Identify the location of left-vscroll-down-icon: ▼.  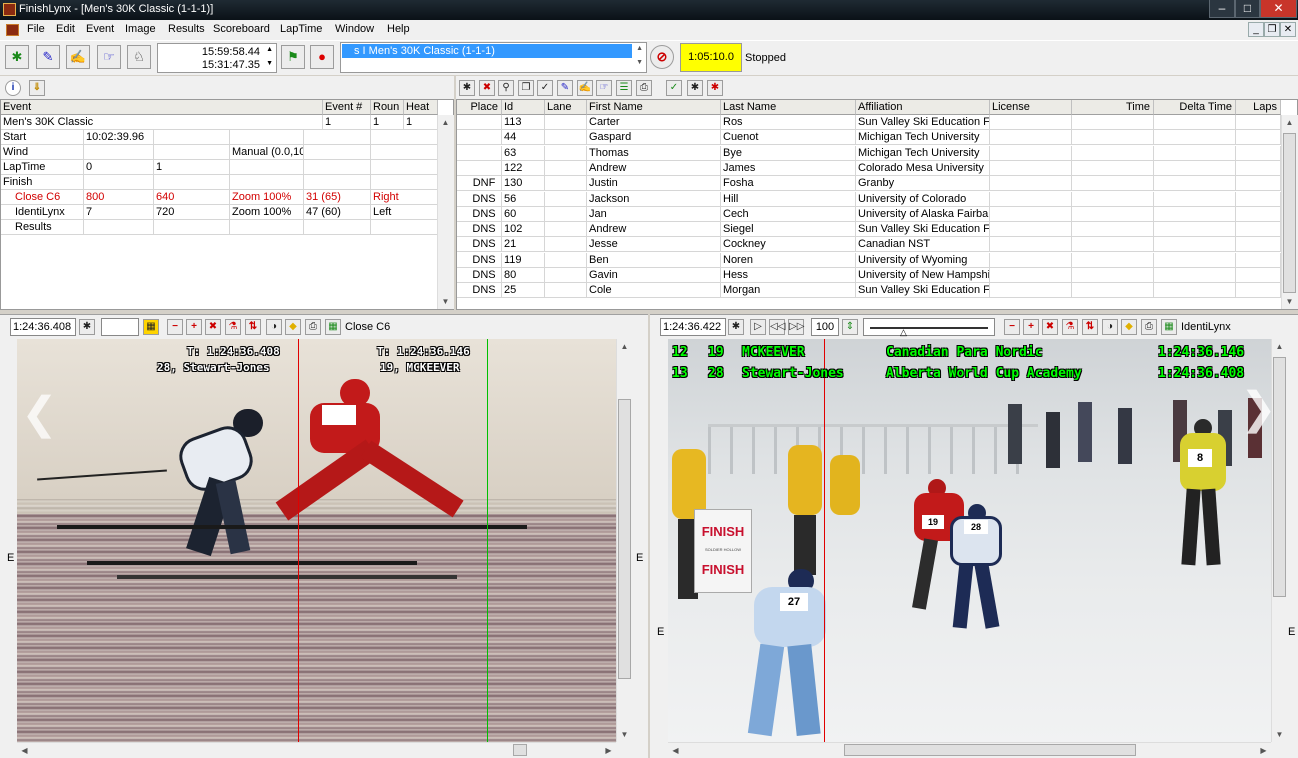
(624, 734).